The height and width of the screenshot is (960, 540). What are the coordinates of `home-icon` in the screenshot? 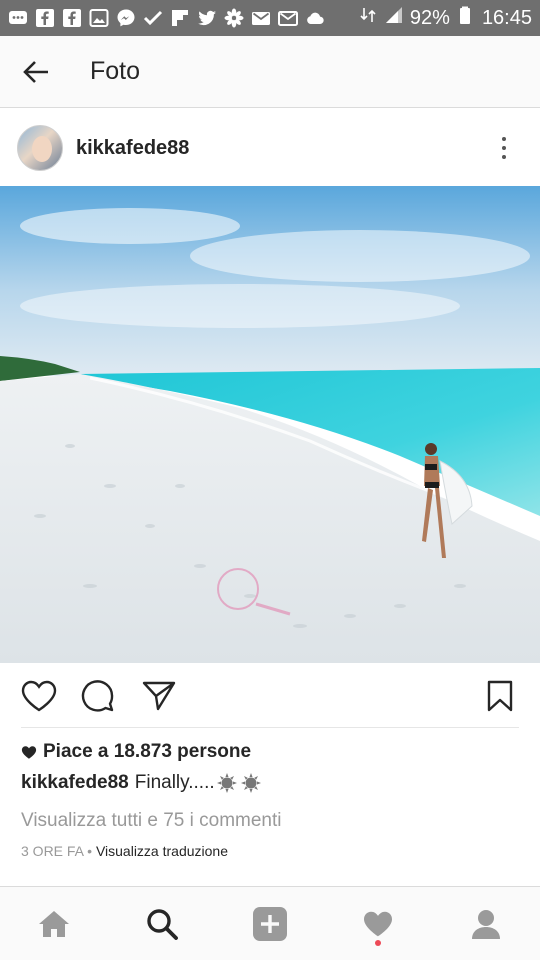 It's located at (54, 923).